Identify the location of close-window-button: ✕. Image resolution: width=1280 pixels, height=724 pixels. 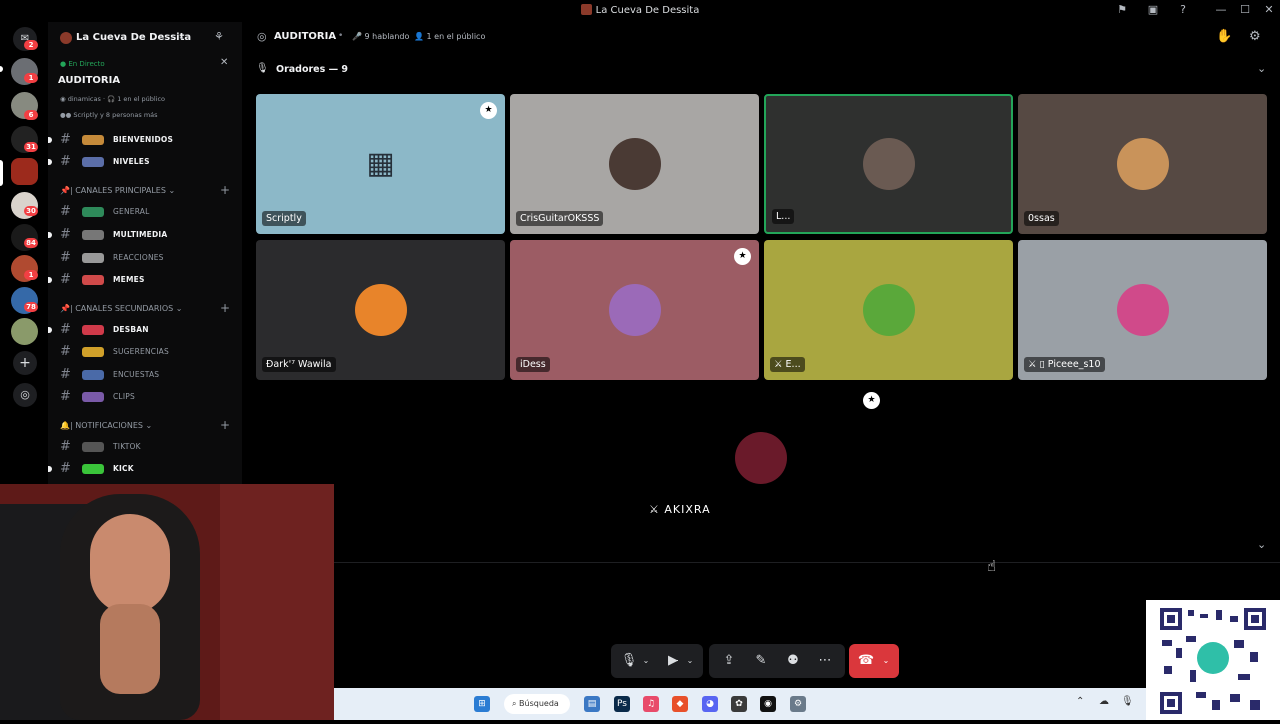
(1269, 10).